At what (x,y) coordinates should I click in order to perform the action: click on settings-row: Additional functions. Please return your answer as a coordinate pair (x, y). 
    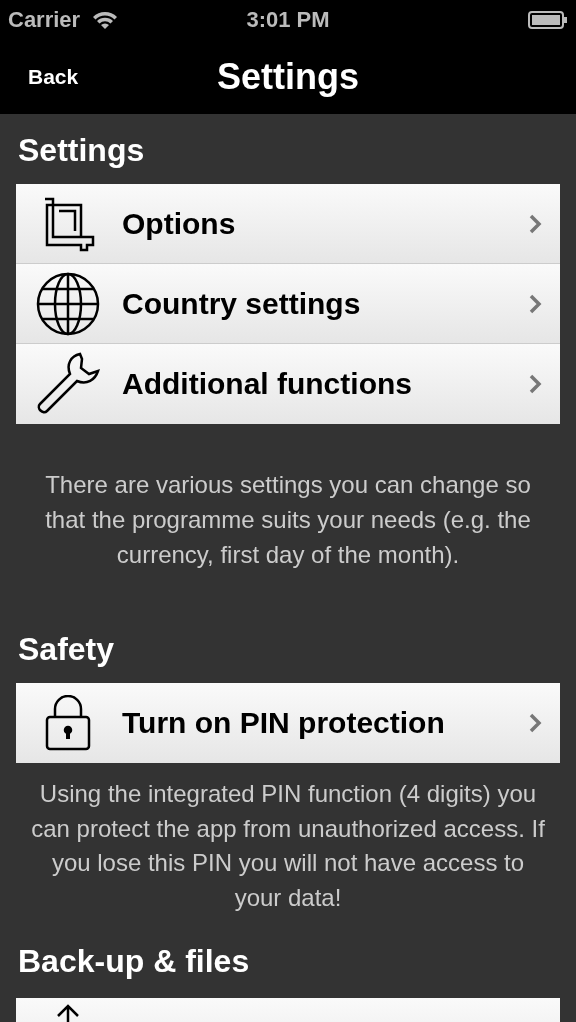
    Looking at the image, I should click on (288, 384).